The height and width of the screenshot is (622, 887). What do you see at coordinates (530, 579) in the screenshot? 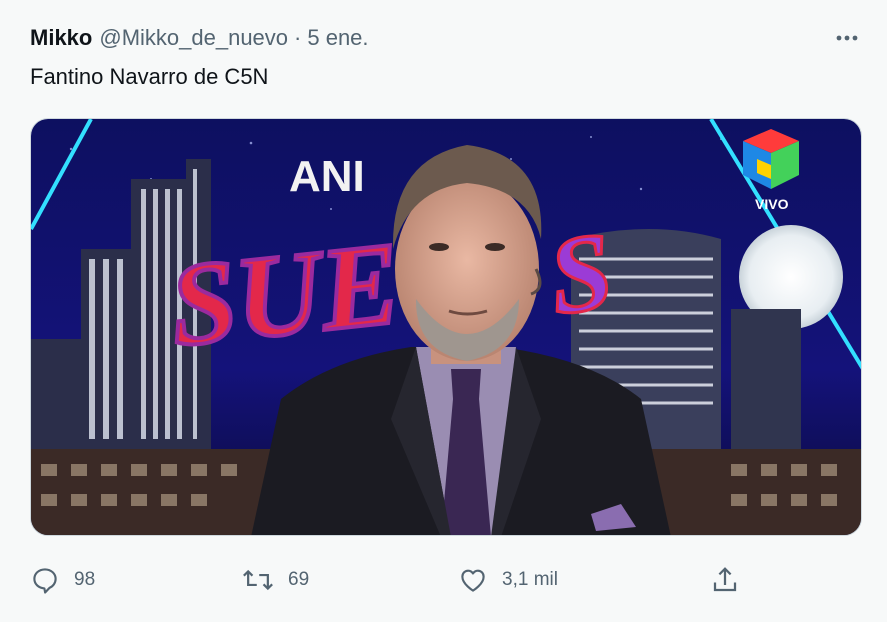
I see `like-count: 3,1 mil` at bounding box center [530, 579].